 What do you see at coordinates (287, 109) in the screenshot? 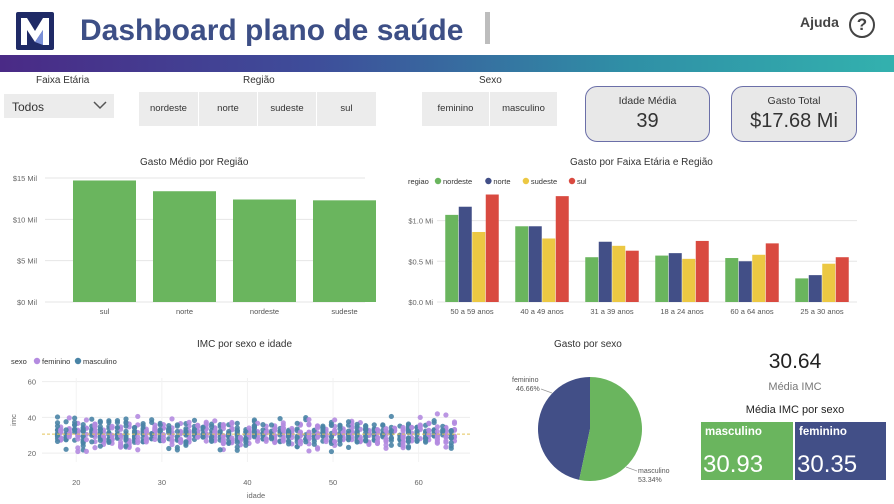
I see `regiao-option-sudeste: sudeste` at bounding box center [287, 109].